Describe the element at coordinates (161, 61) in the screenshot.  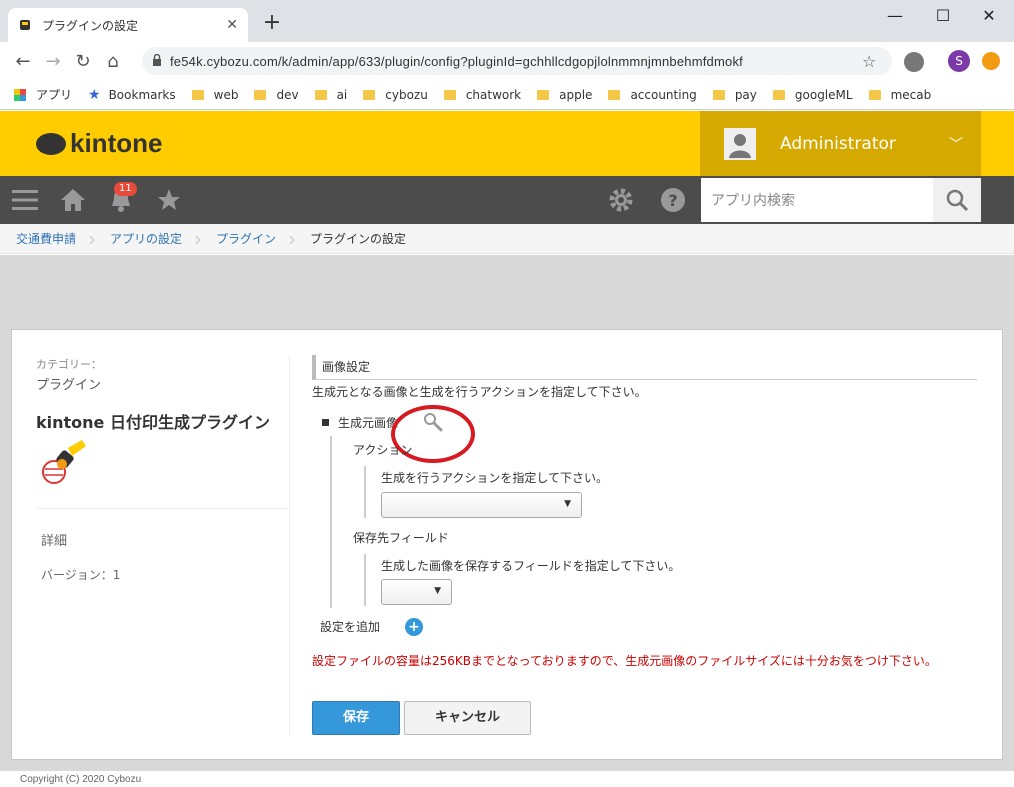
I see `lock-icon` at that location.